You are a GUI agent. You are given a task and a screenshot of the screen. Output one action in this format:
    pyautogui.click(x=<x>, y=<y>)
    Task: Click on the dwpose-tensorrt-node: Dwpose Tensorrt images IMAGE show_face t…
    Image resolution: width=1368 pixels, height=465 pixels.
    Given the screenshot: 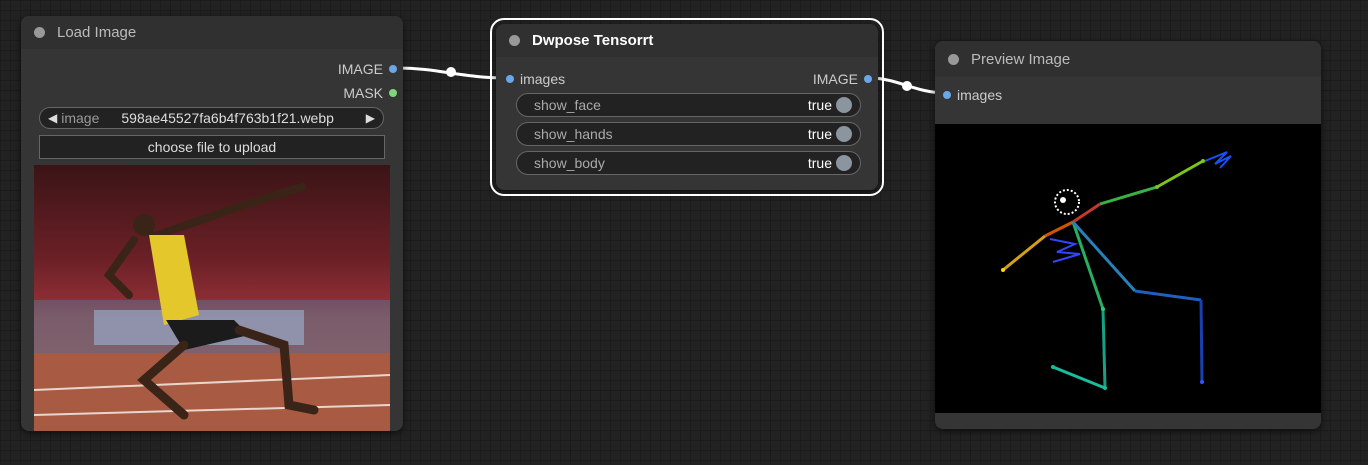 What is the action you would take?
    pyautogui.click(x=687, y=107)
    